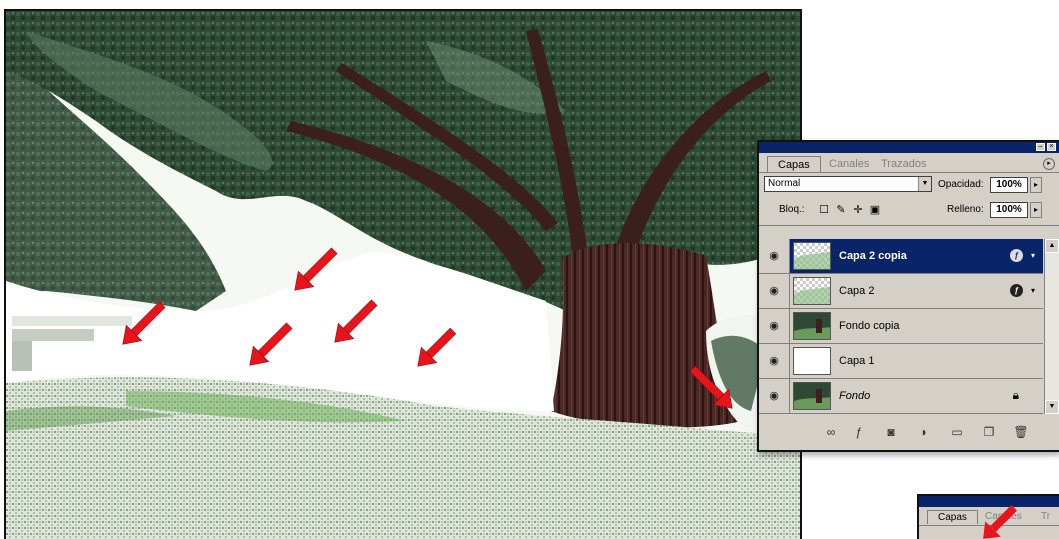 The width and height of the screenshot is (1059, 539). Describe the element at coordinates (856, 291) in the screenshot. I see `layer-name: Capa 2` at that location.